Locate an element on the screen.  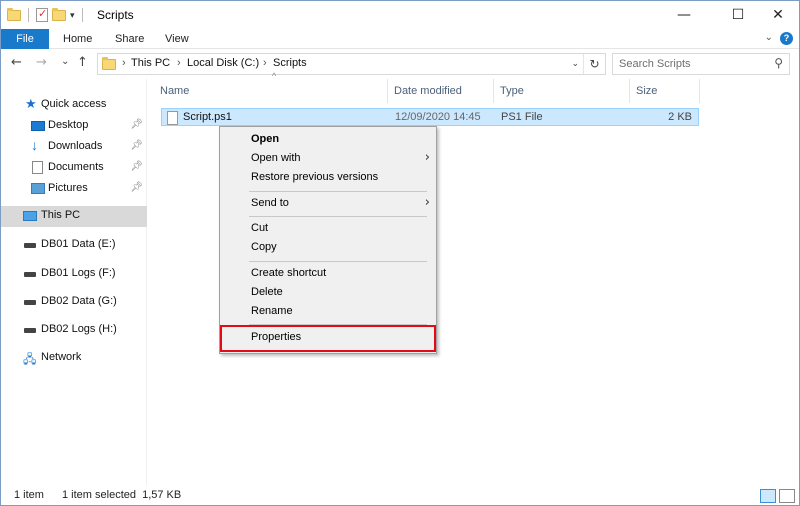
help-icon: ? is located at coordinates (786, 38).